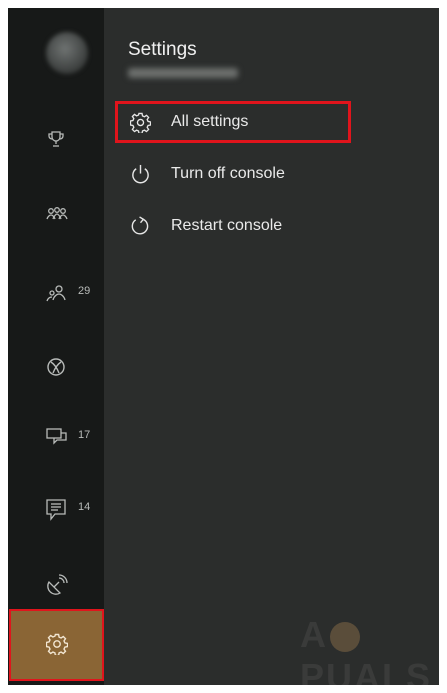 This screenshot has width=447, height=693. I want to click on watermark-text-right: PUALS, so click(366, 670).